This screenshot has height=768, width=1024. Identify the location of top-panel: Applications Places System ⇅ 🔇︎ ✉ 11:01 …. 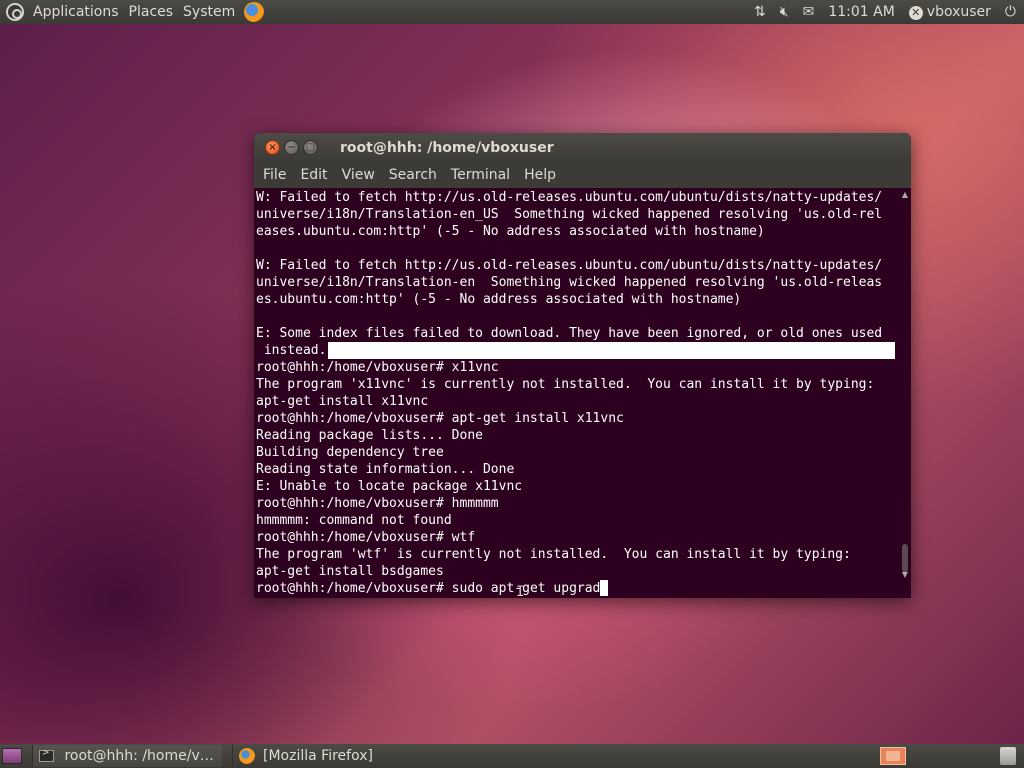
(512, 12).